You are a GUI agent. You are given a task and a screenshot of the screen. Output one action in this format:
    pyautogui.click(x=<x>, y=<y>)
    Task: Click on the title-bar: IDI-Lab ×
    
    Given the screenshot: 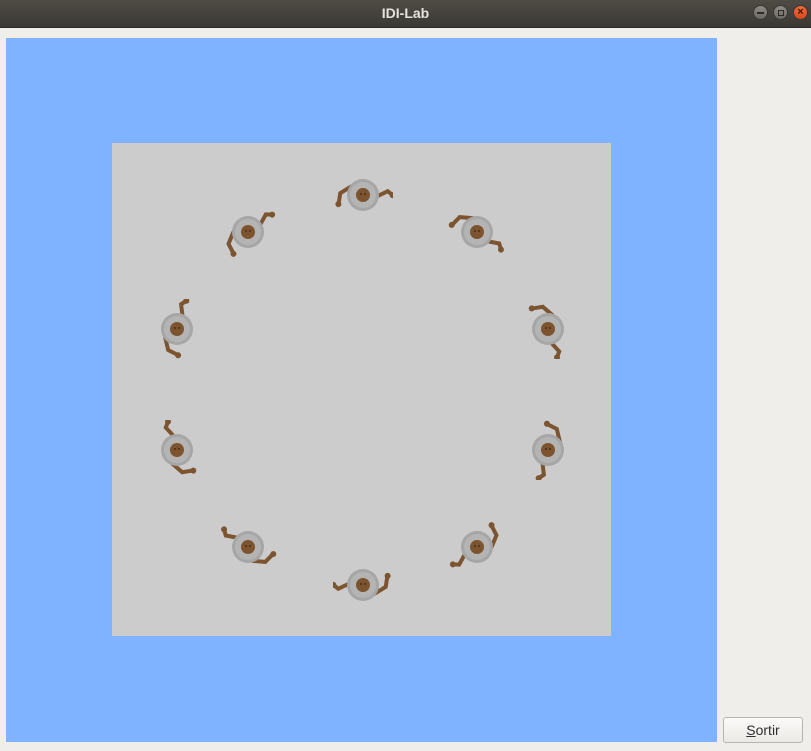 What is the action you would take?
    pyautogui.click(x=405, y=14)
    